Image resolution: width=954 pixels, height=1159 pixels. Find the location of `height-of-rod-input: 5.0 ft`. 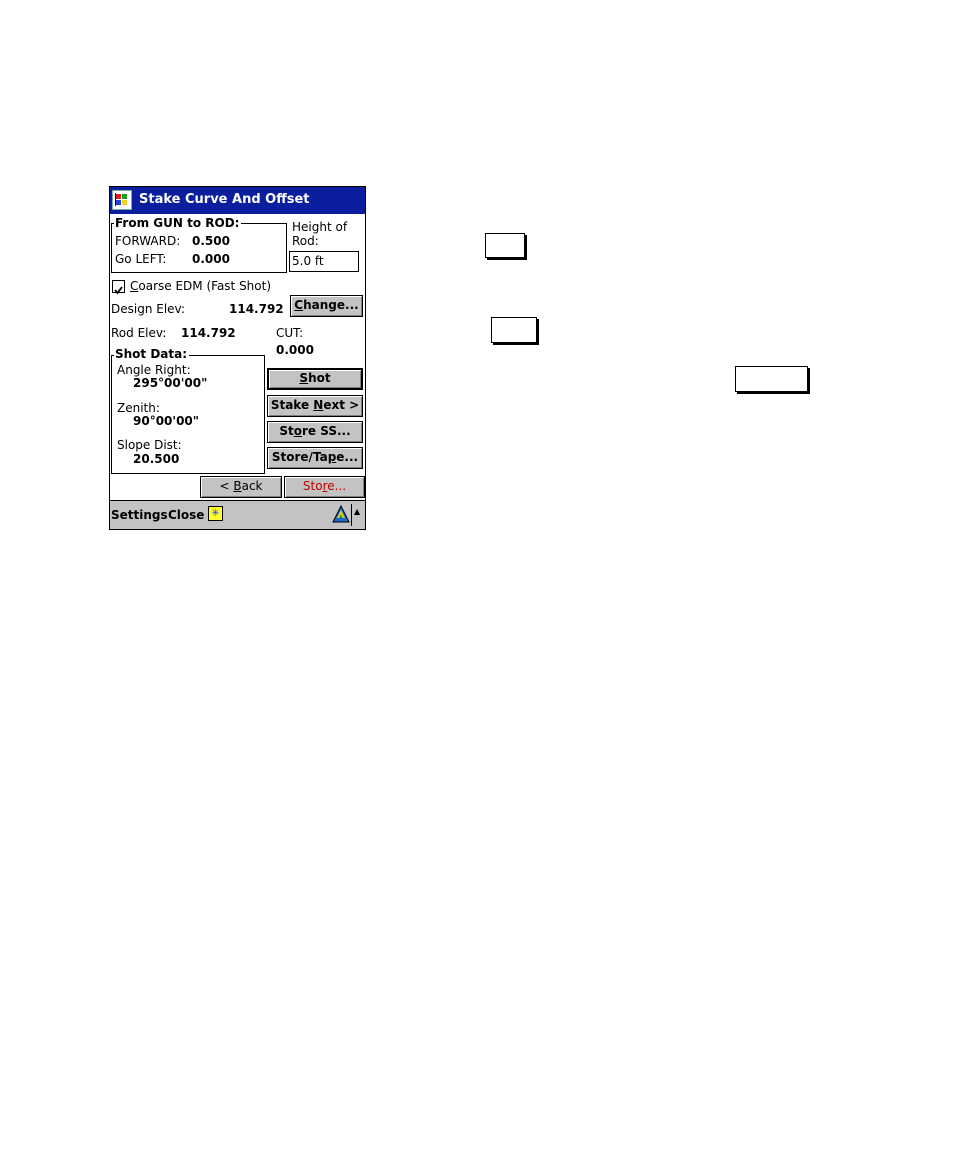

height-of-rod-input: 5.0 ft is located at coordinates (324, 261).